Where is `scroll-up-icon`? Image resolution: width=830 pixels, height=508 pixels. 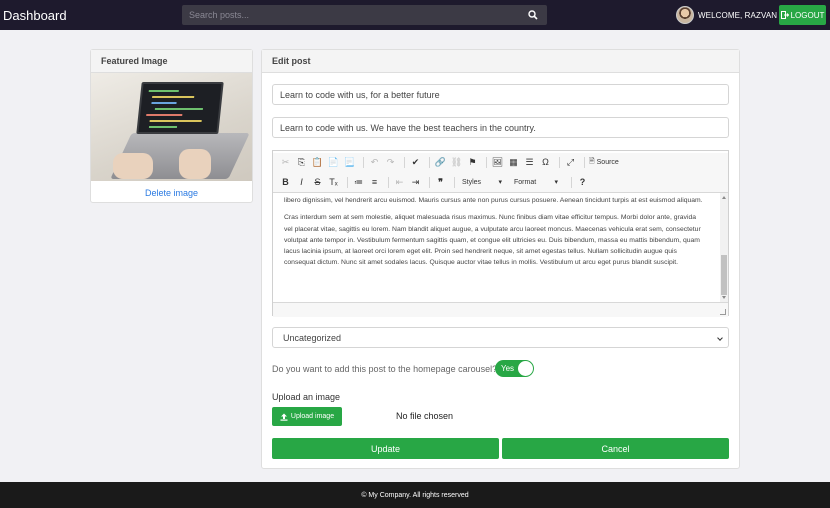
scroll-up-icon is located at coordinates (724, 197).